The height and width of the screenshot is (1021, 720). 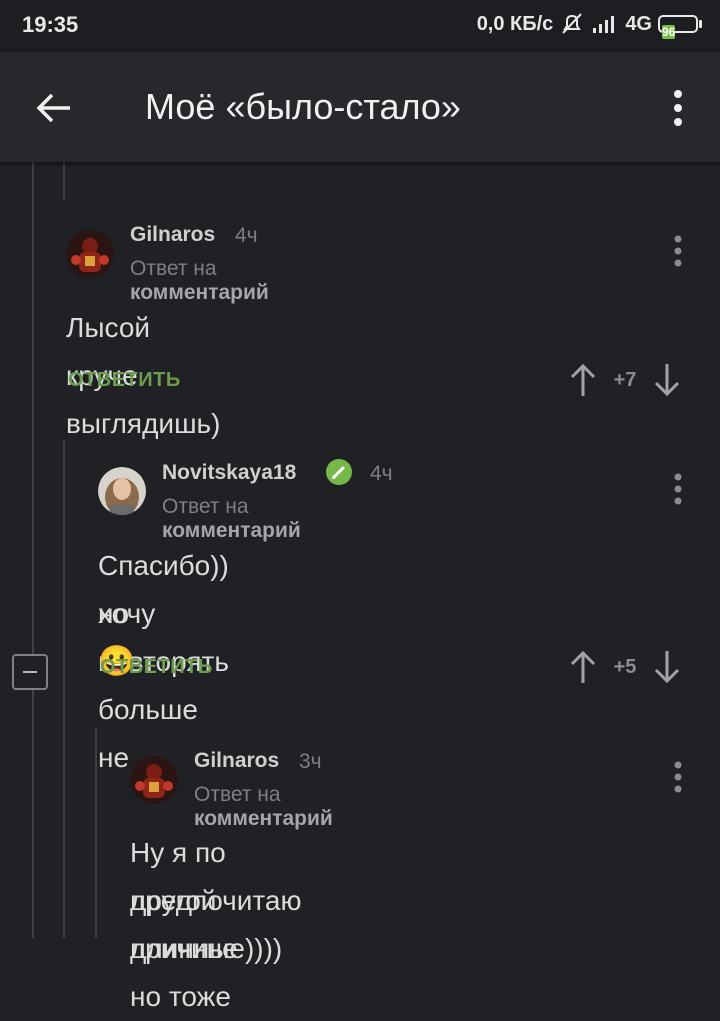 I want to click on back-arrow-icon, so click(x=54, y=108).